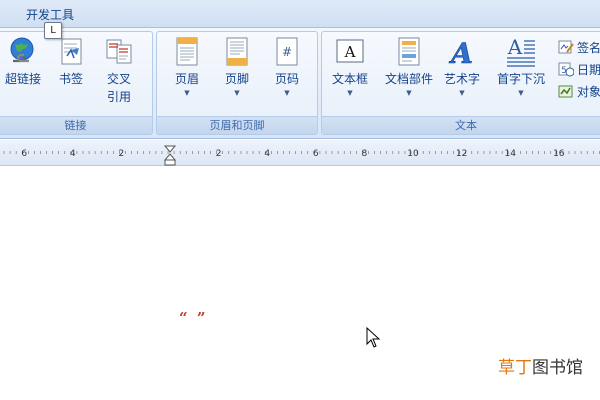 This screenshot has height=400, width=600. I want to click on quick-parts-icon, so click(409, 51).